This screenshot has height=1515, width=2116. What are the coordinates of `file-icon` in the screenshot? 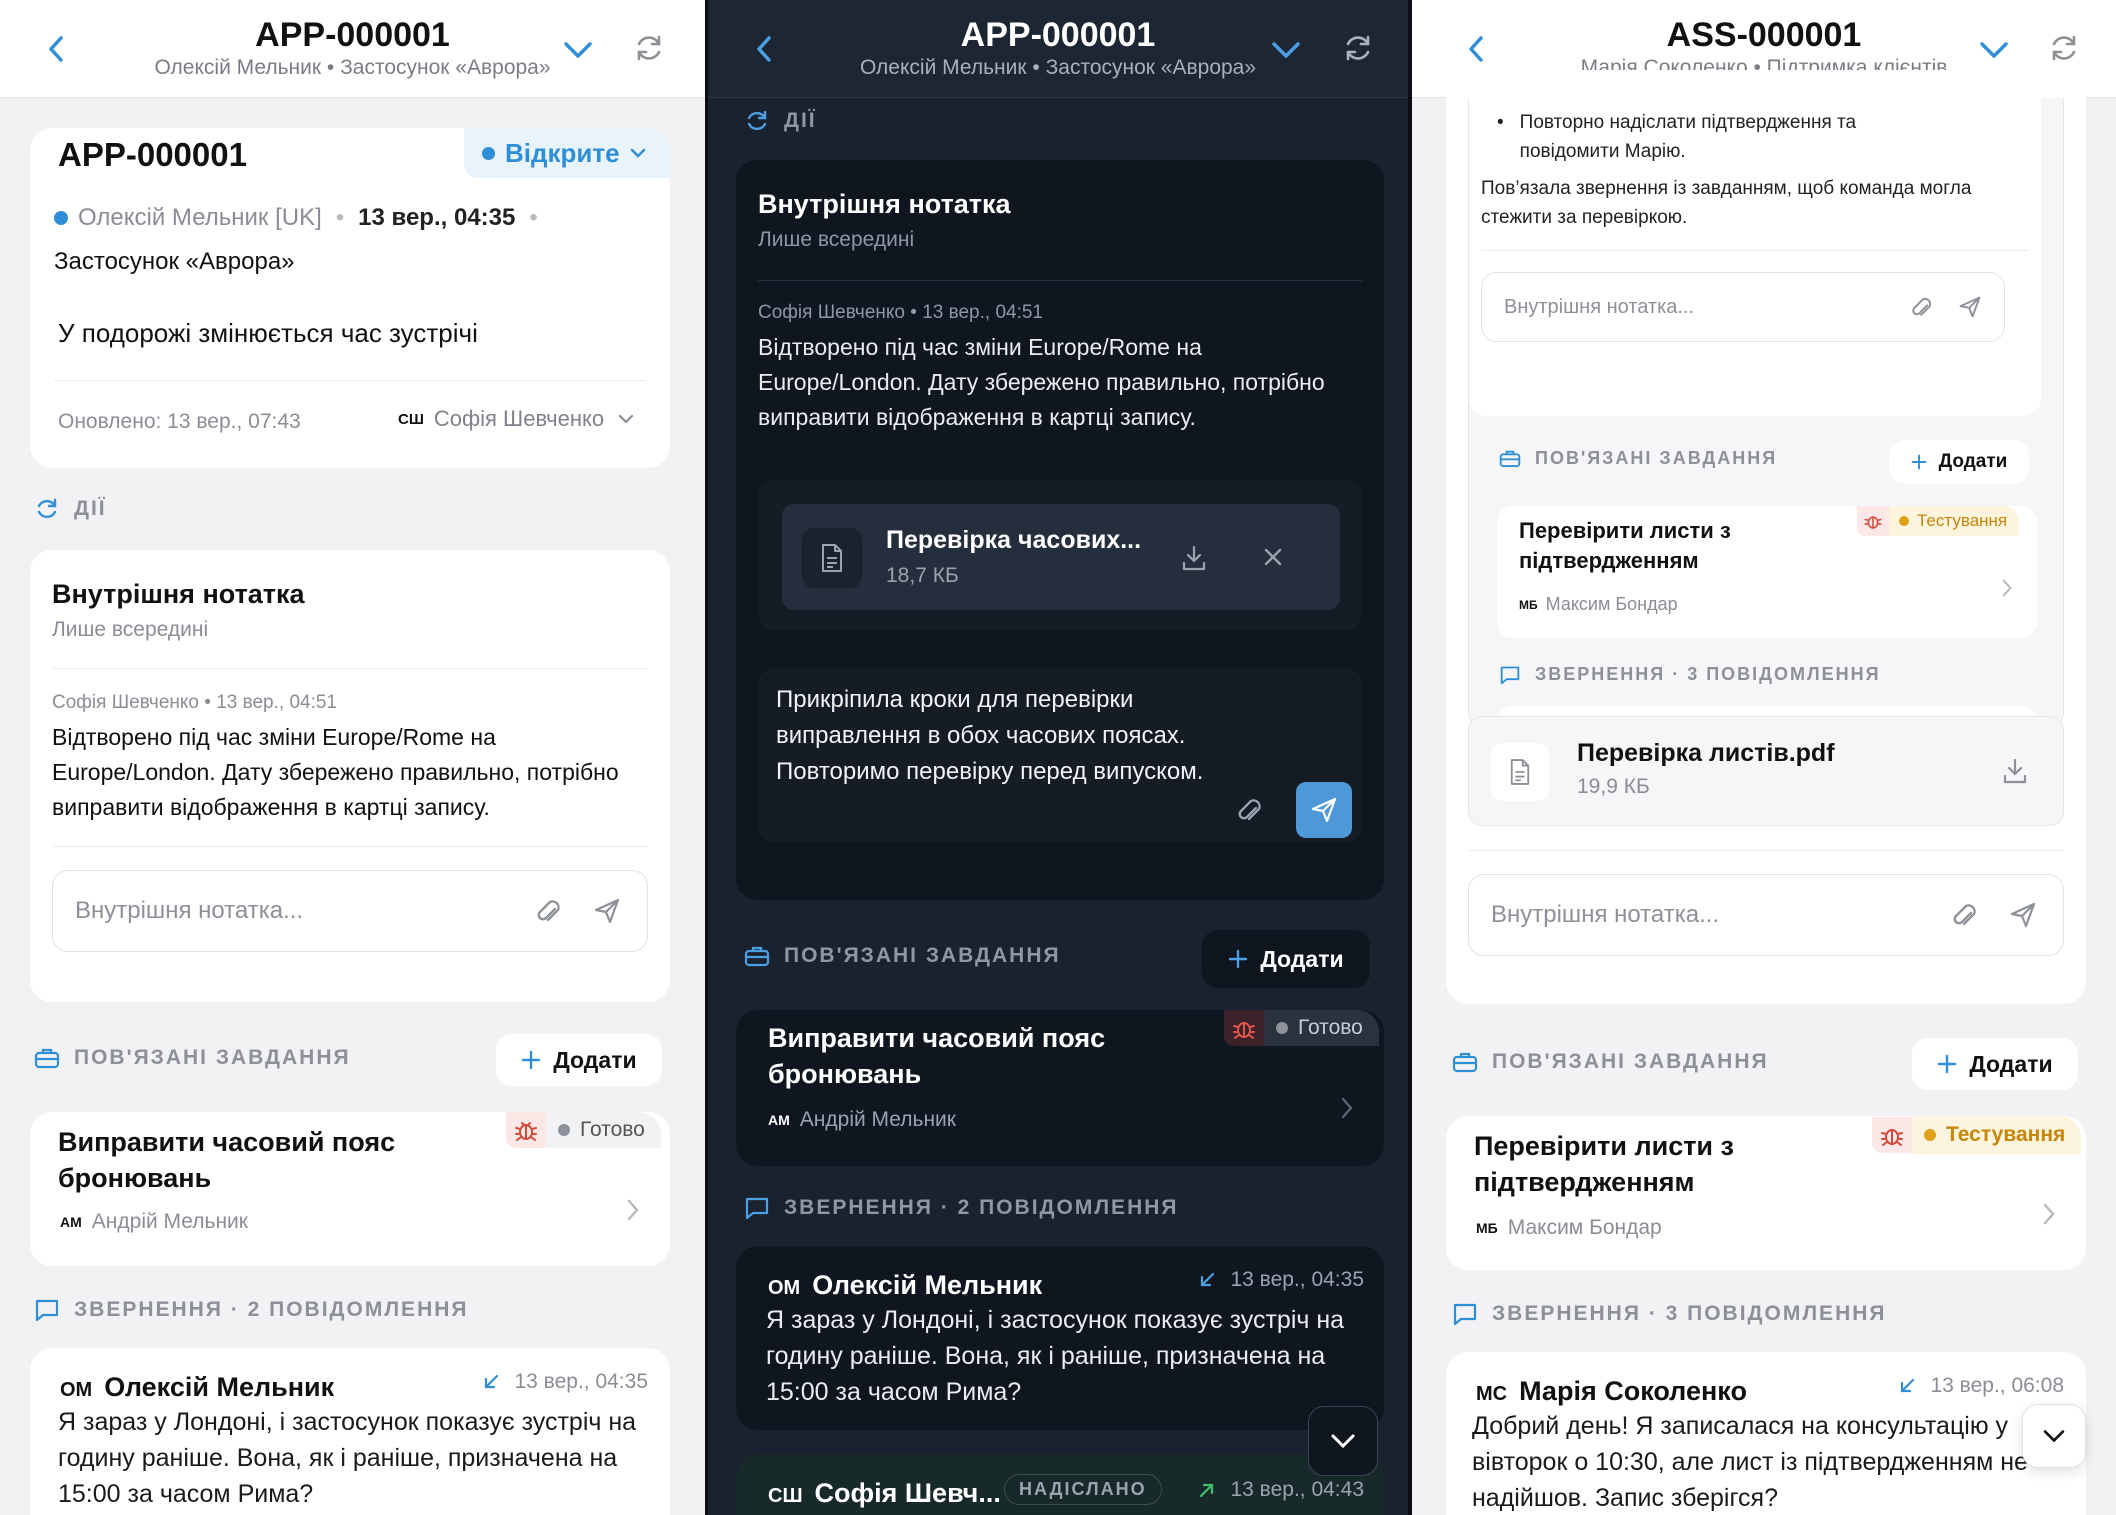 It's located at (1520, 772).